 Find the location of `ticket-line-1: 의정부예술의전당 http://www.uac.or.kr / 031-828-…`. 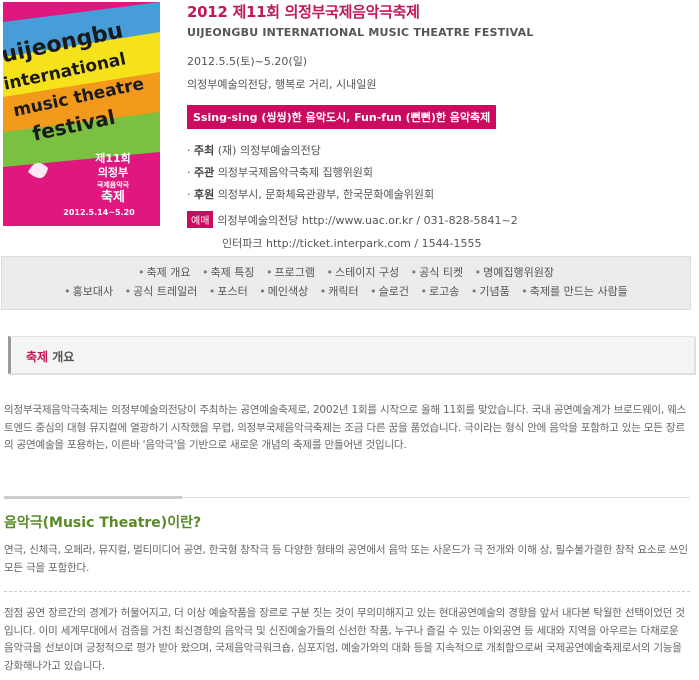

ticket-line-1: 의정부예술의전당 http://www.uac.or.kr / 031-828-… is located at coordinates (367, 220).